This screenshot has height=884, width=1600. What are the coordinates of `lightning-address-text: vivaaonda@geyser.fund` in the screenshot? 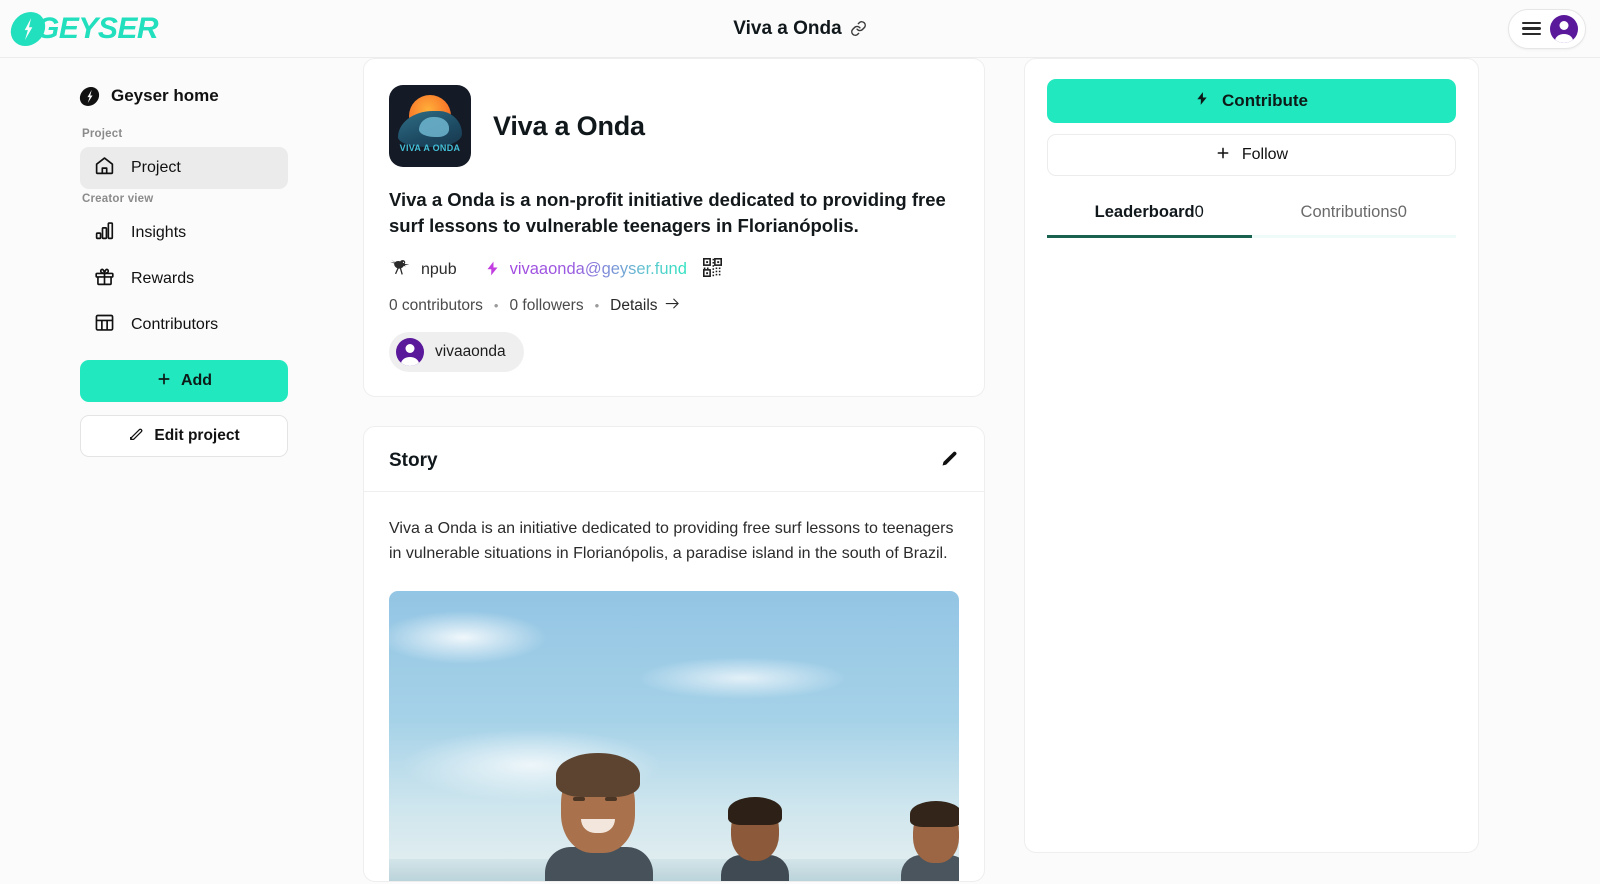 It's located at (598, 269).